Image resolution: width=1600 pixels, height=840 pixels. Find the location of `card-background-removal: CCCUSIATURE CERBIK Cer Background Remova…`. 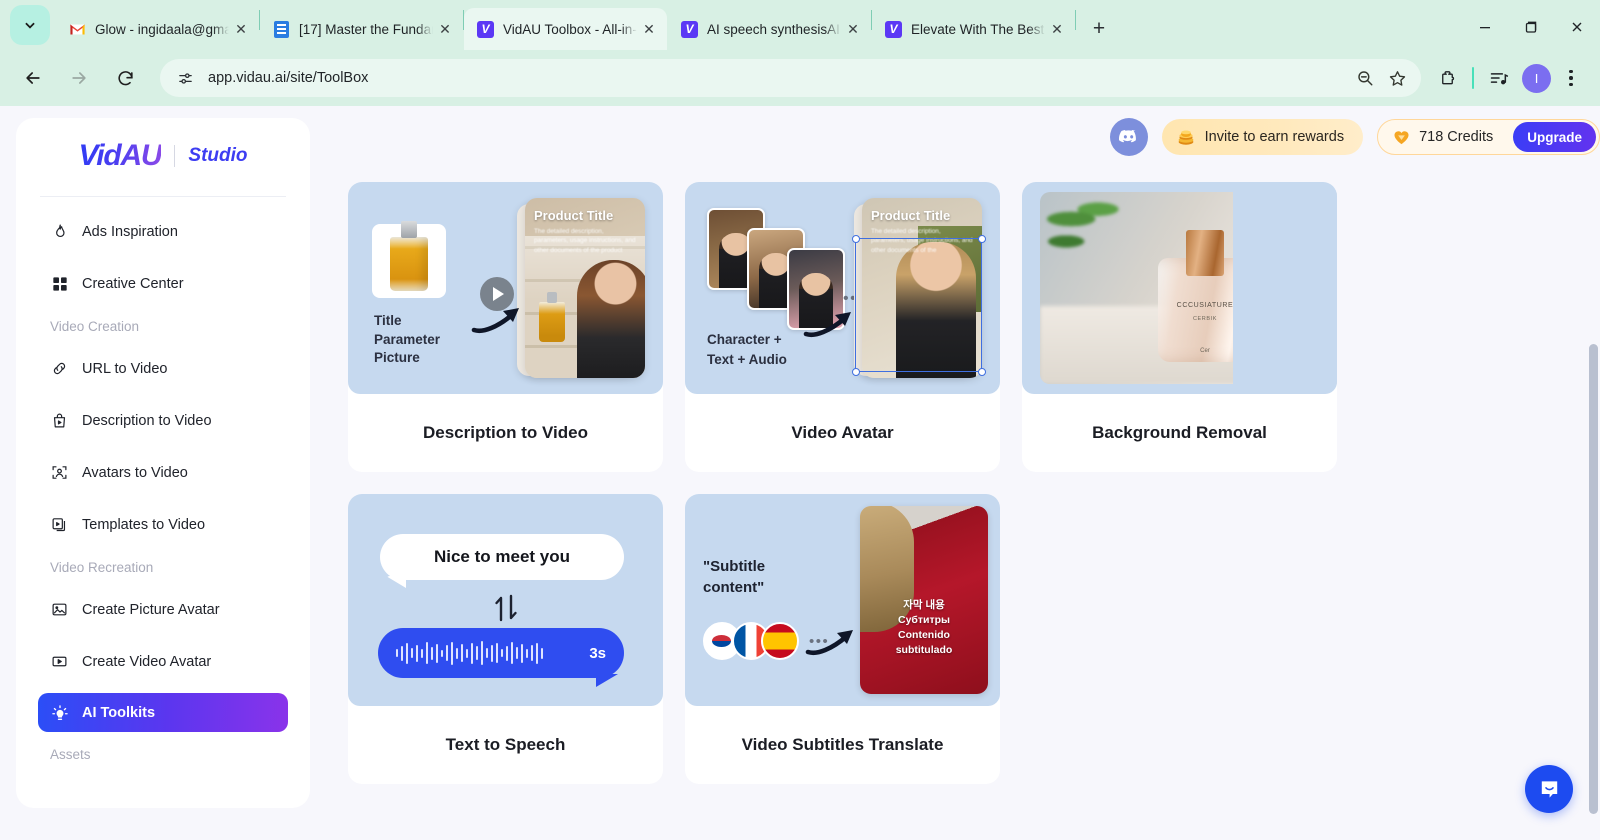

card-background-removal: CCCUSIATURE CERBIK Cer Background Remova… is located at coordinates (1179, 327).